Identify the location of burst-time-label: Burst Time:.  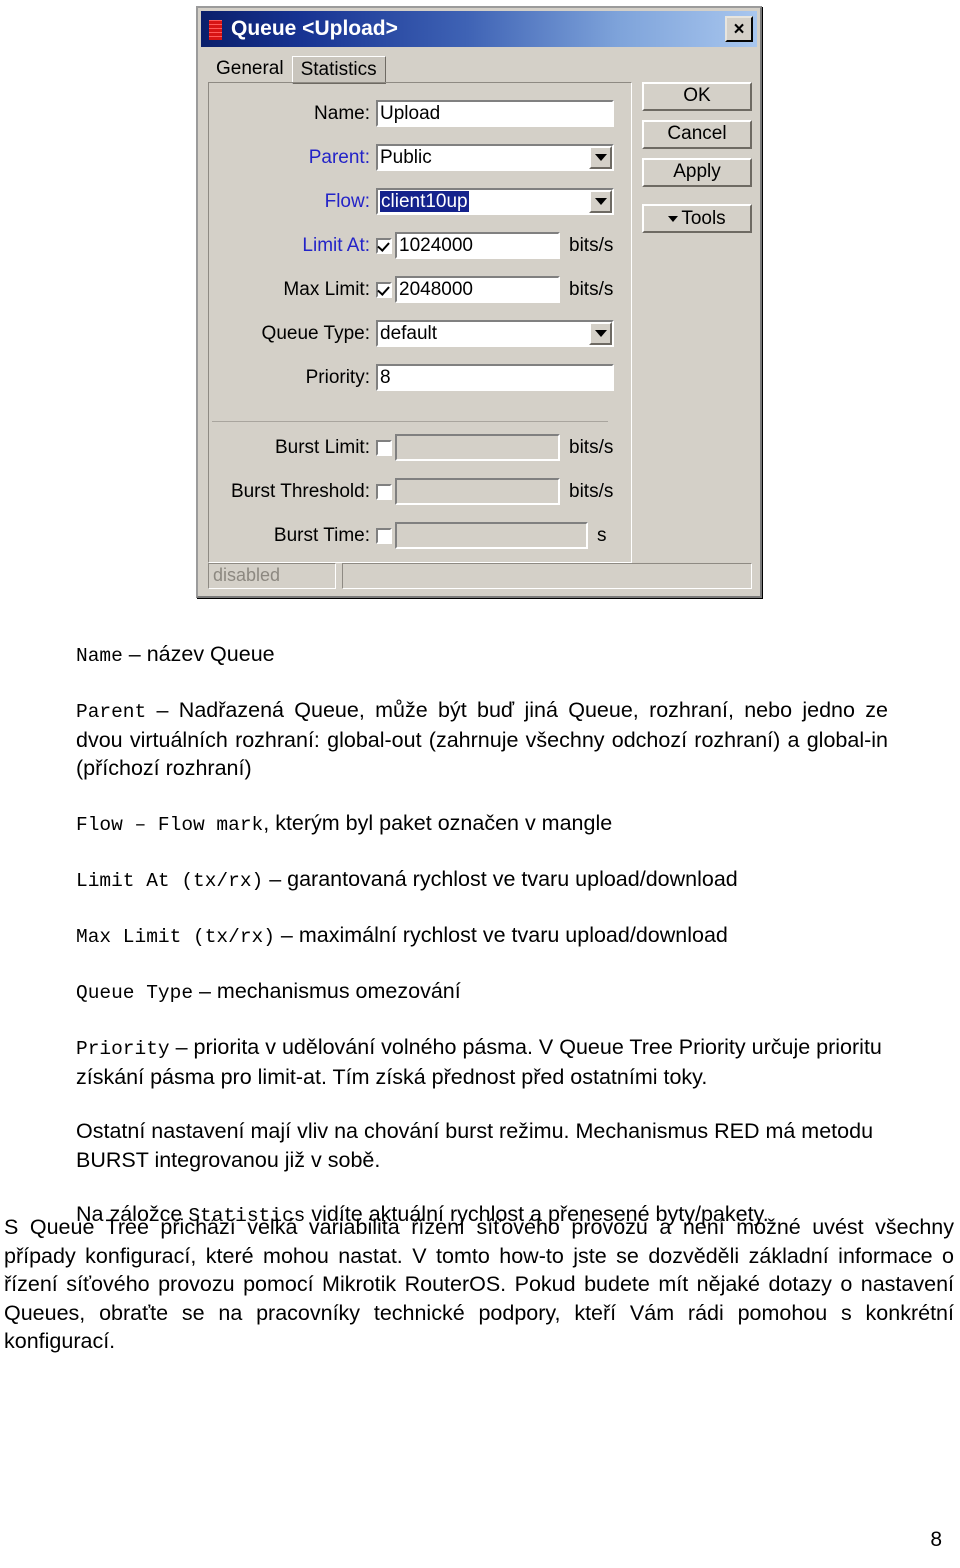
(321, 535).